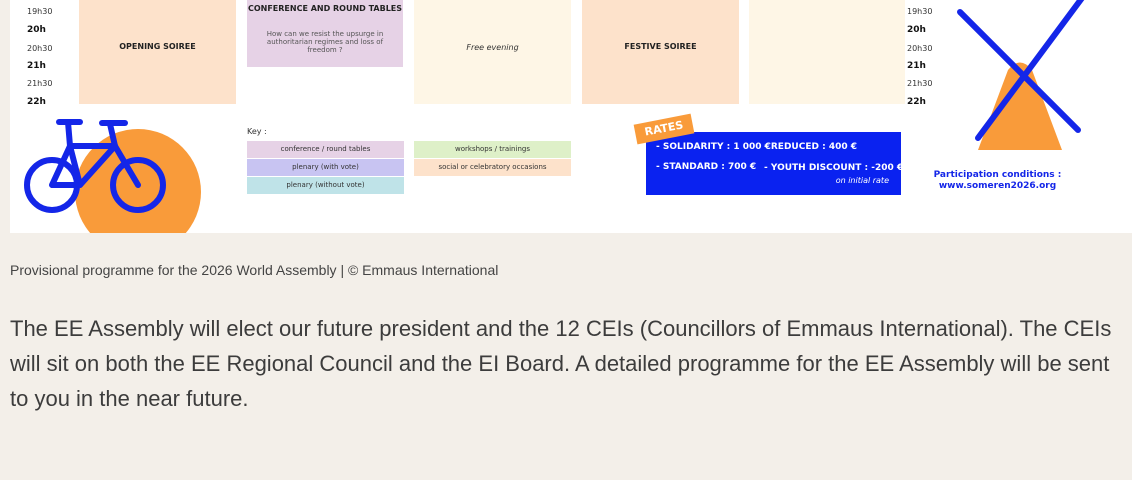 This screenshot has height=480, width=1132. What do you see at coordinates (157, 52) in the screenshot?
I see `opening-soiree-block: OPENING SOIREE` at bounding box center [157, 52].